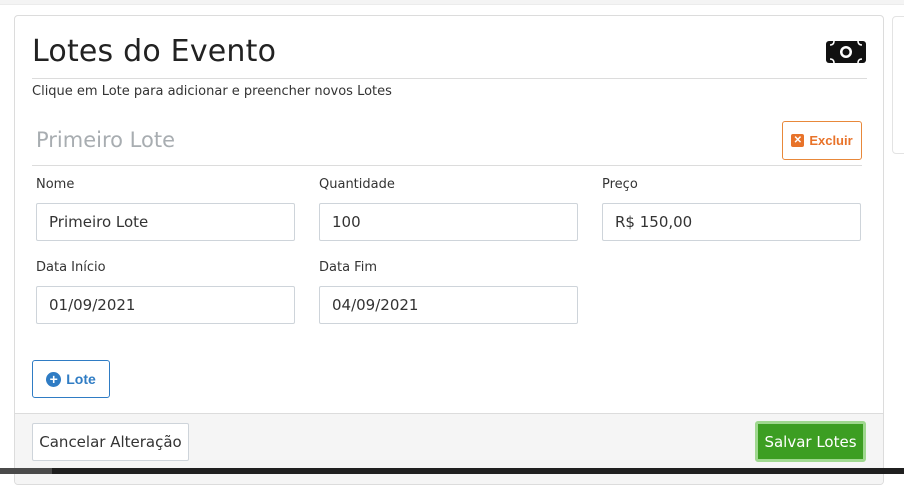 Image resolution: width=904 pixels, height=485 pixels. Describe the element at coordinates (452, 2) in the screenshot. I see `top-divider` at that location.